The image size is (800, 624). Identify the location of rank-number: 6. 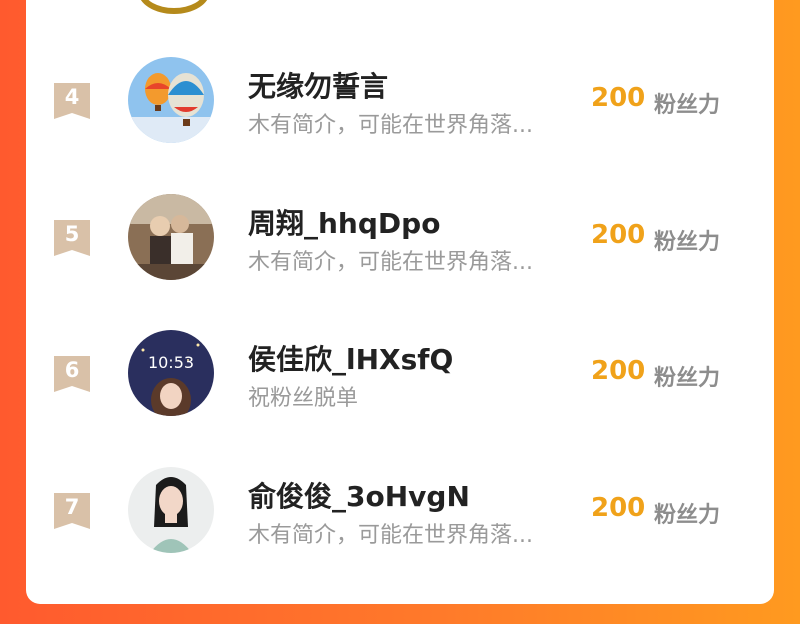
(72, 370).